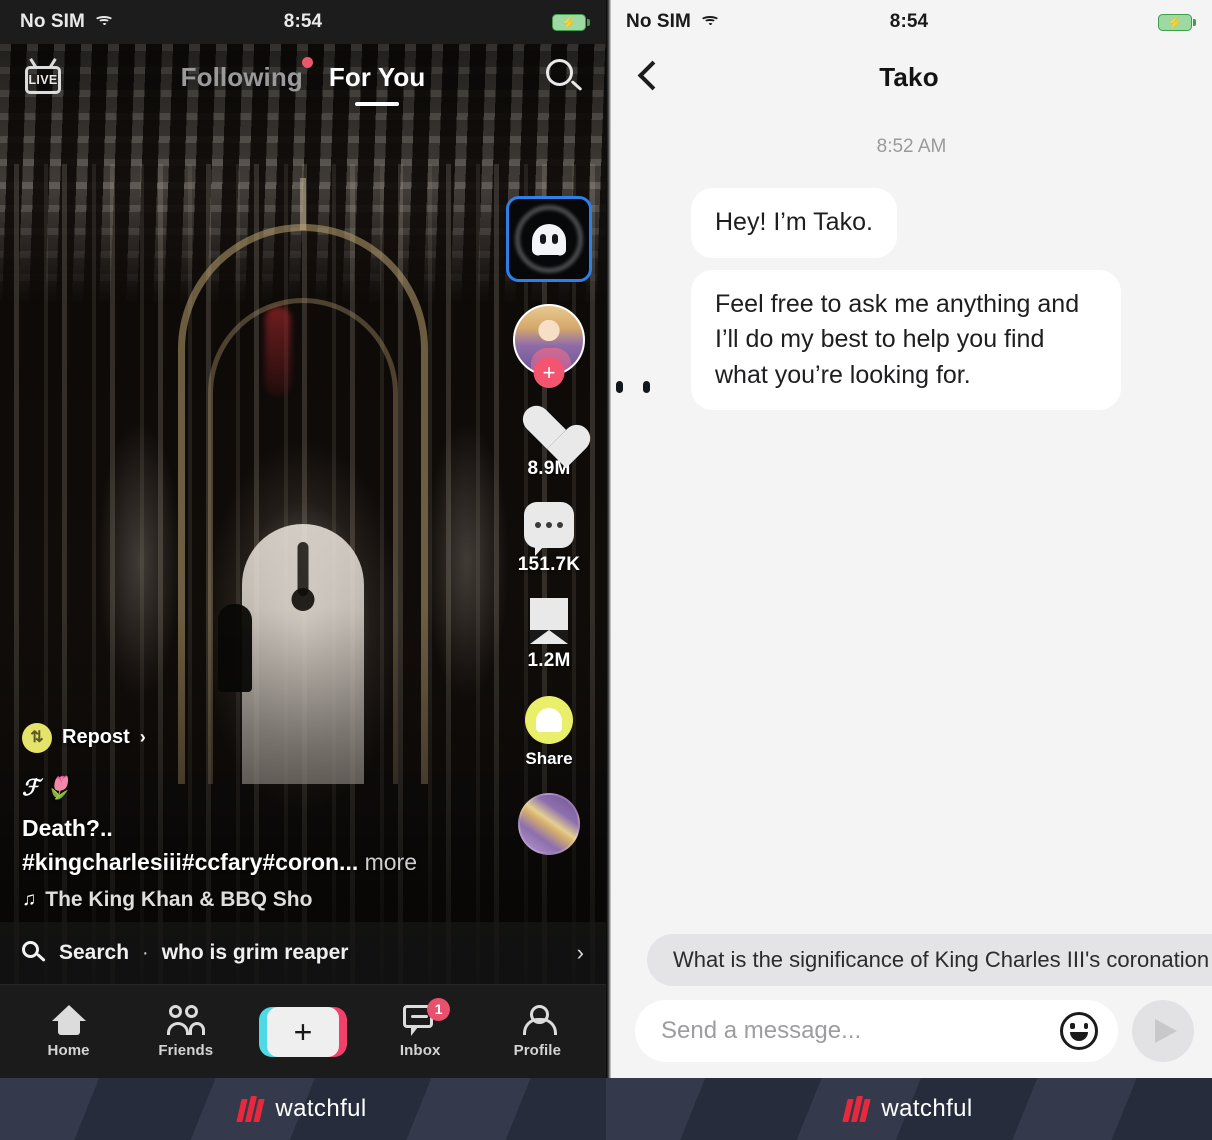  What do you see at coordinates (549, 529) in the screenshot?
I see `comment-bubble-icon` at bounding box center [549, 529].